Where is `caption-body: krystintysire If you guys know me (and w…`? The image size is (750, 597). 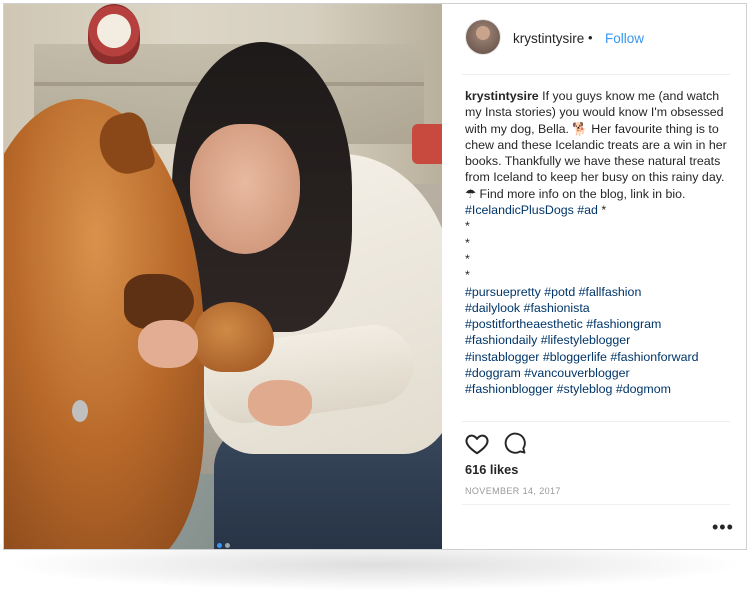 caption-body: krystintysire If you guys know me (and w… is located at coordinates (596, 153).